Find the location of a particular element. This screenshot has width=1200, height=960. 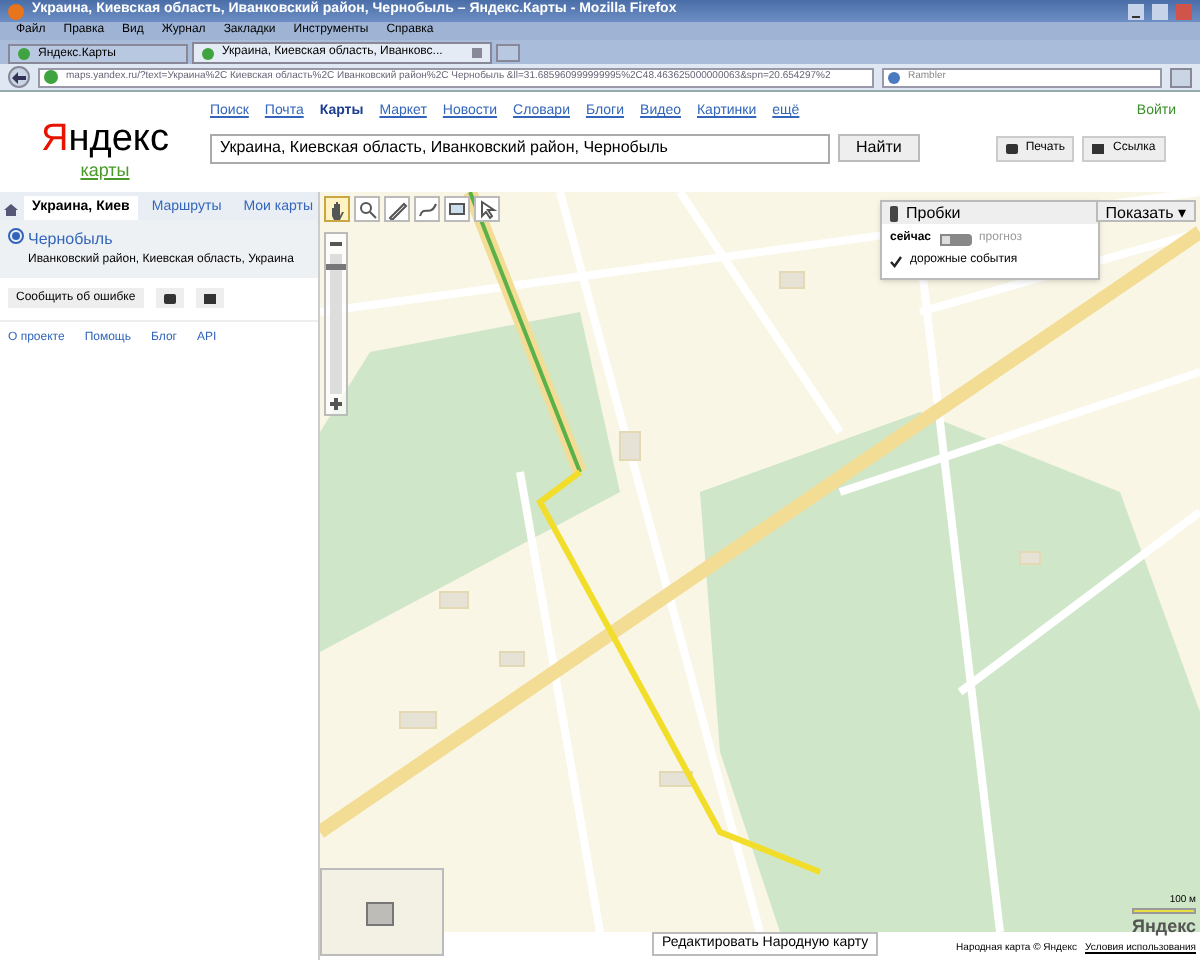

layer-icon is located at coordinates (457, 209).